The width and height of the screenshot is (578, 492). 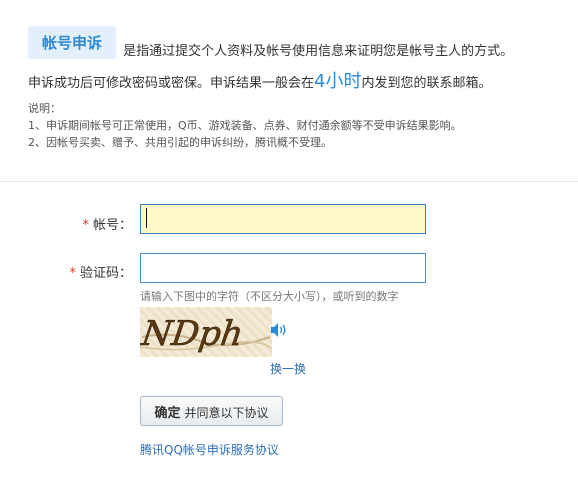 I want to click on submit-button: 确定 并同意以下协议, so click(x=211, y=411).